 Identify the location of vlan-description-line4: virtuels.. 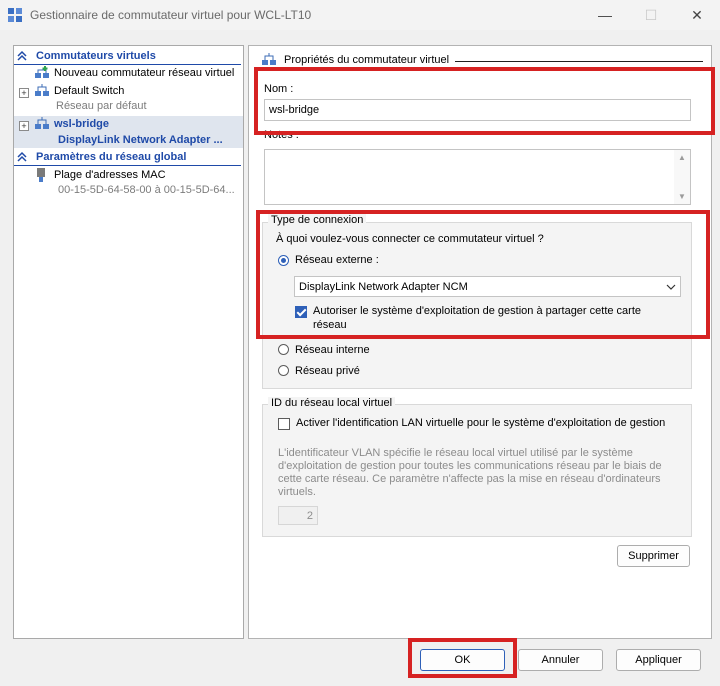
(297, 492).